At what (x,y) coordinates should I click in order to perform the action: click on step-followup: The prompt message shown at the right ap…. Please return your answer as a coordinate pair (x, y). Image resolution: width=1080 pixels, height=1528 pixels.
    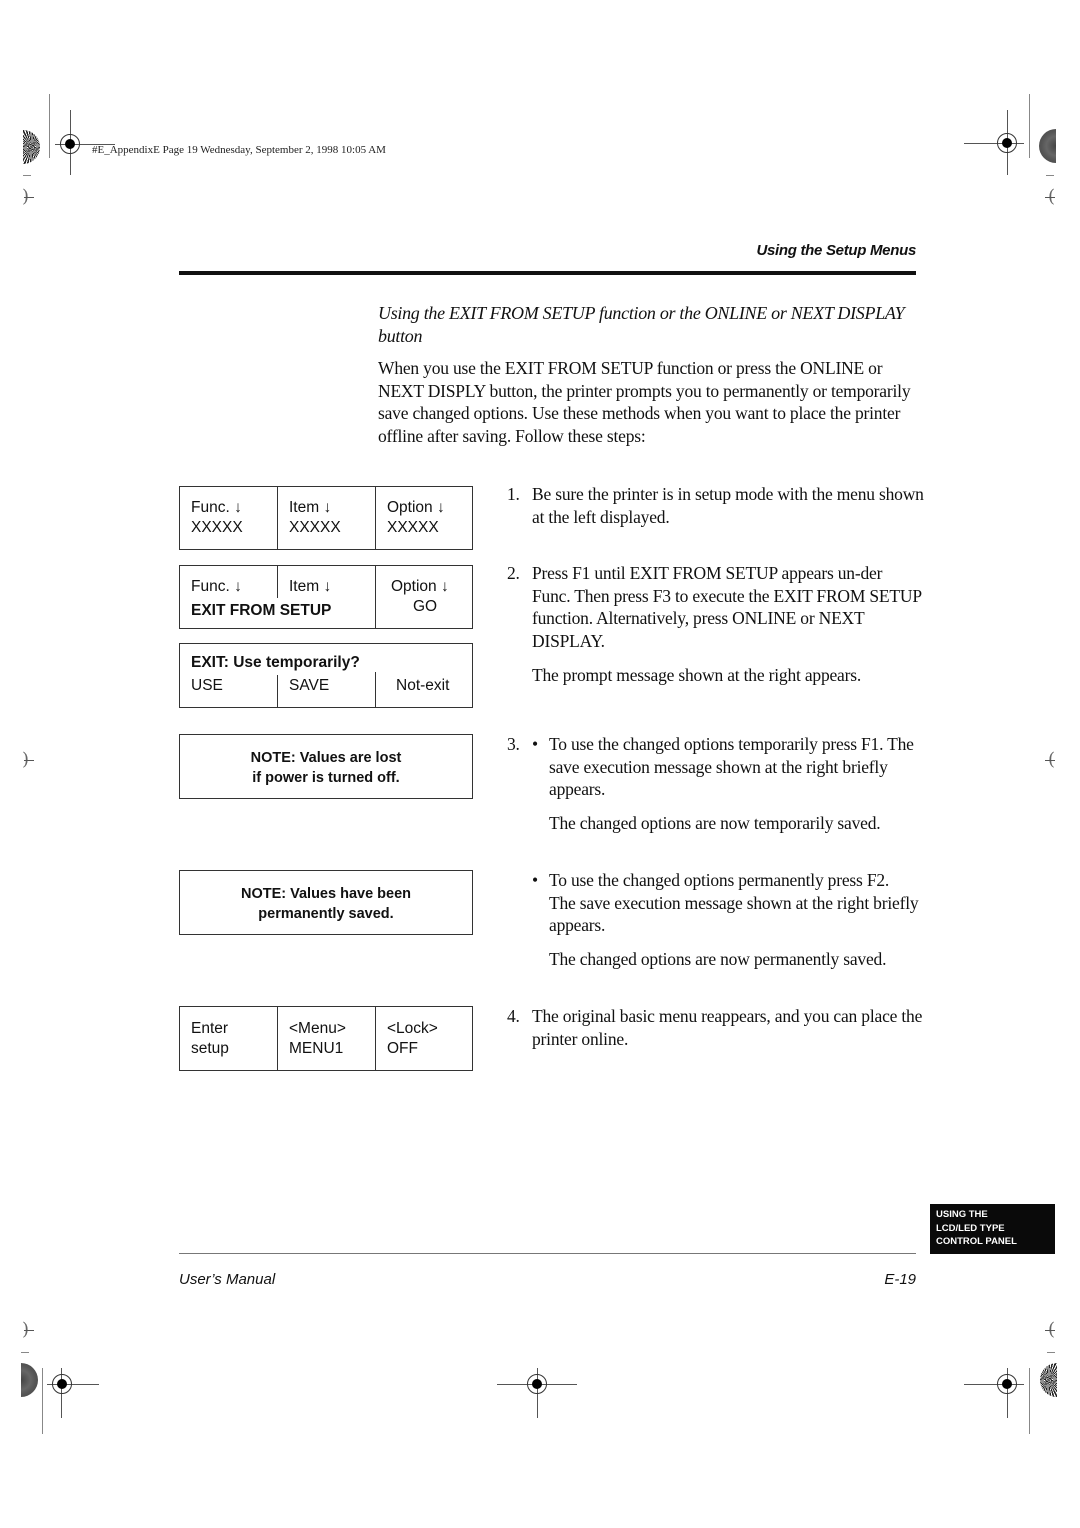
    Looking at the image, I should click on (697, 675).